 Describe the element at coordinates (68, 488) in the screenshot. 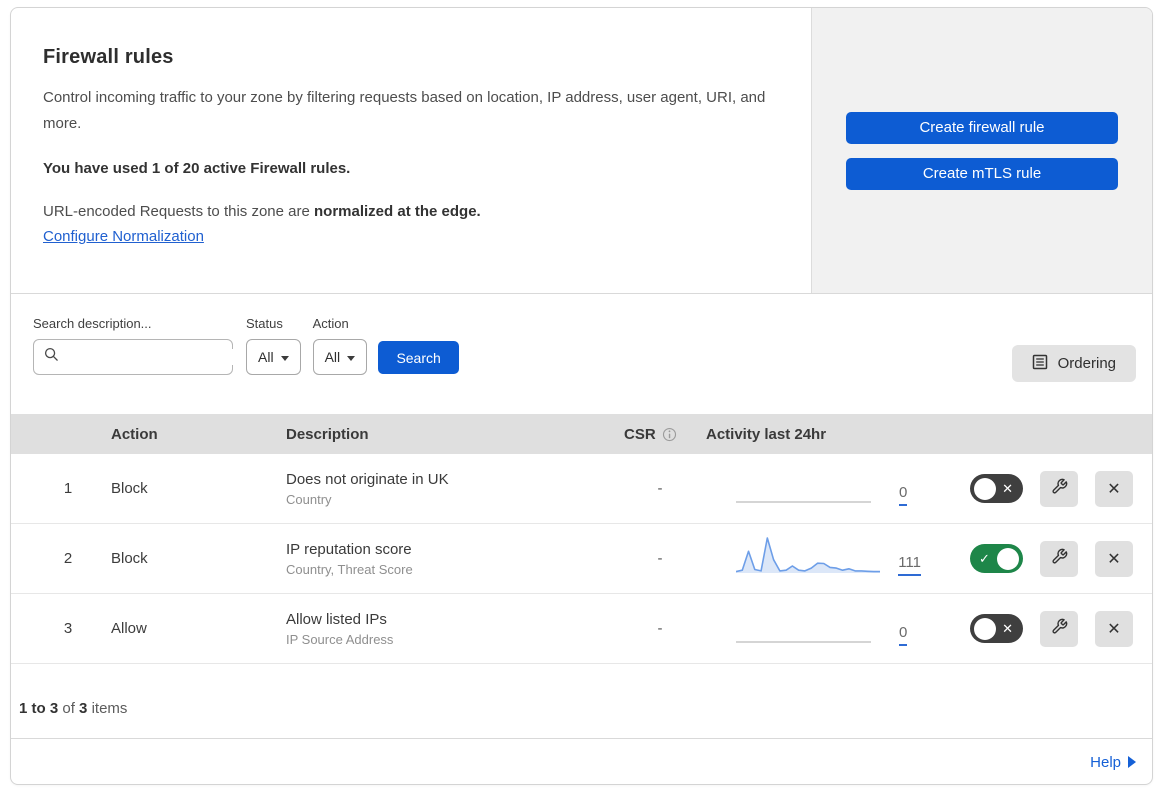

I see `rule-priority: 1` at that location.